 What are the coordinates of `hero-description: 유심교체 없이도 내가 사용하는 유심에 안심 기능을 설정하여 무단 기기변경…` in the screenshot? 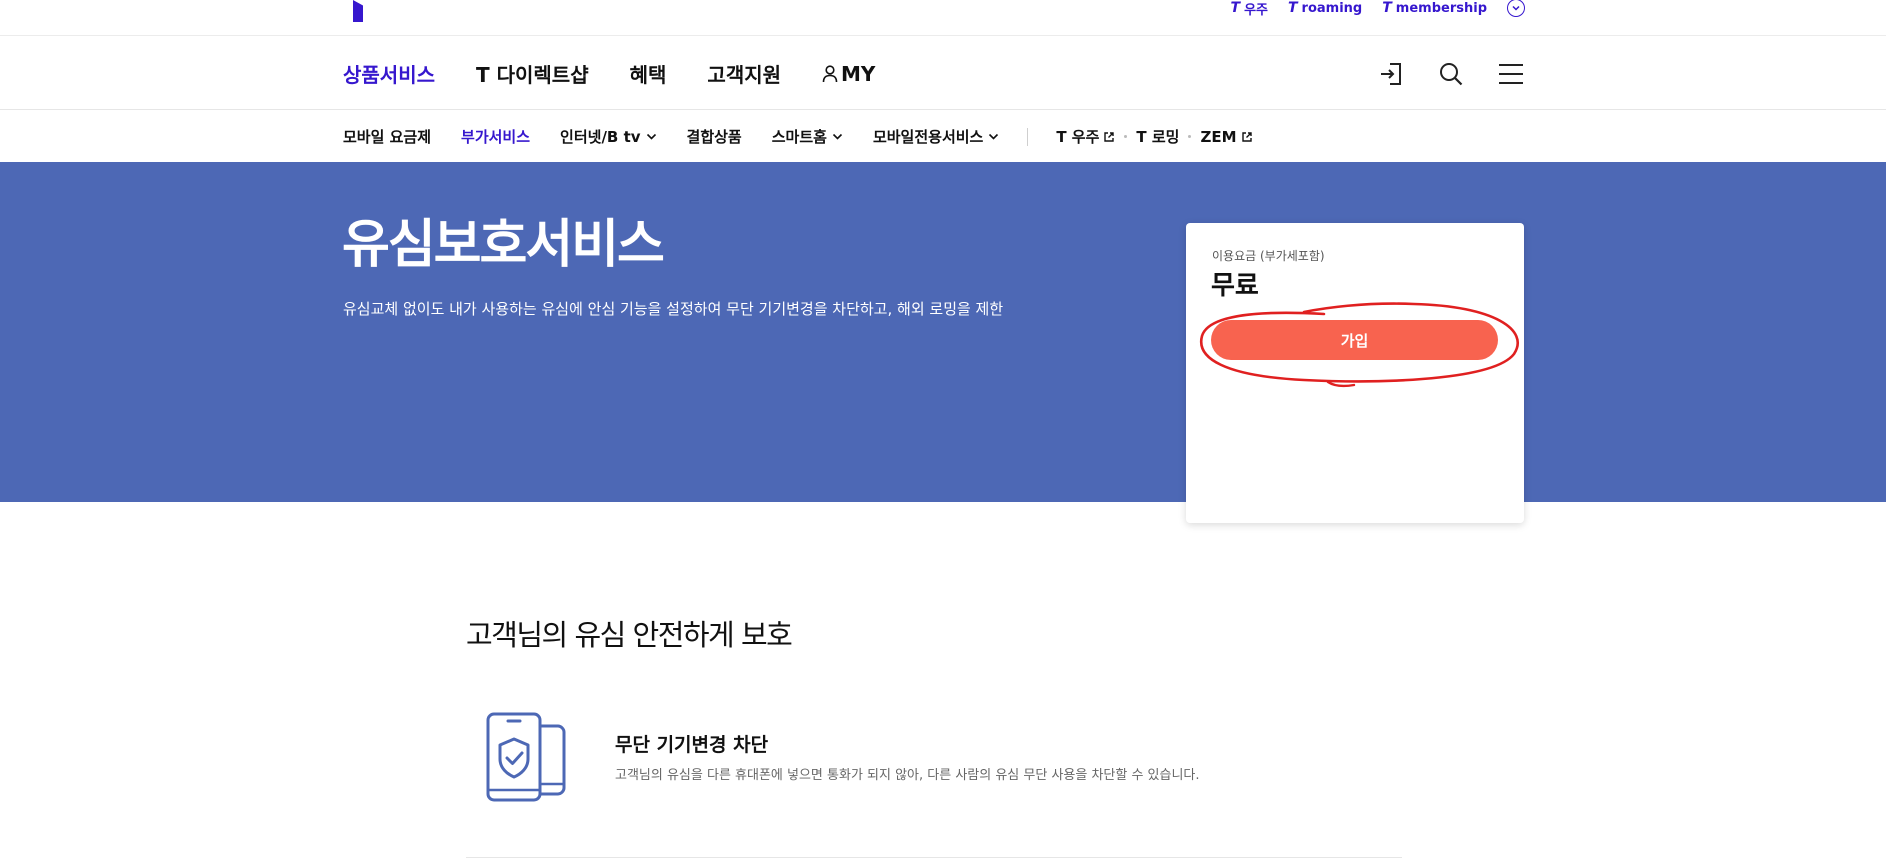 It's located at (673, 309).